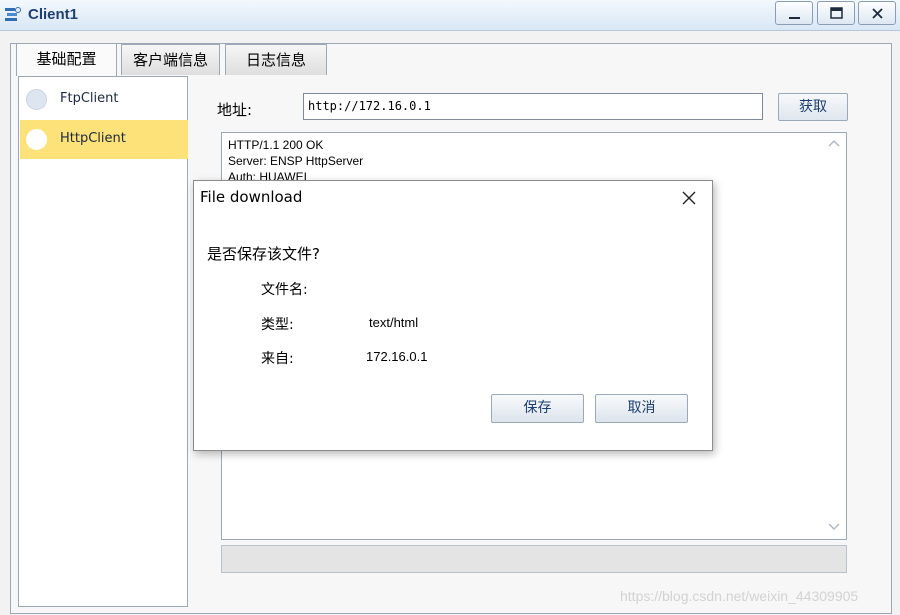 This screenshot has width=900, height=615. Describe the element at coordinates (394, 322) in the screenshot. I see `type-value: text/html` at that location.